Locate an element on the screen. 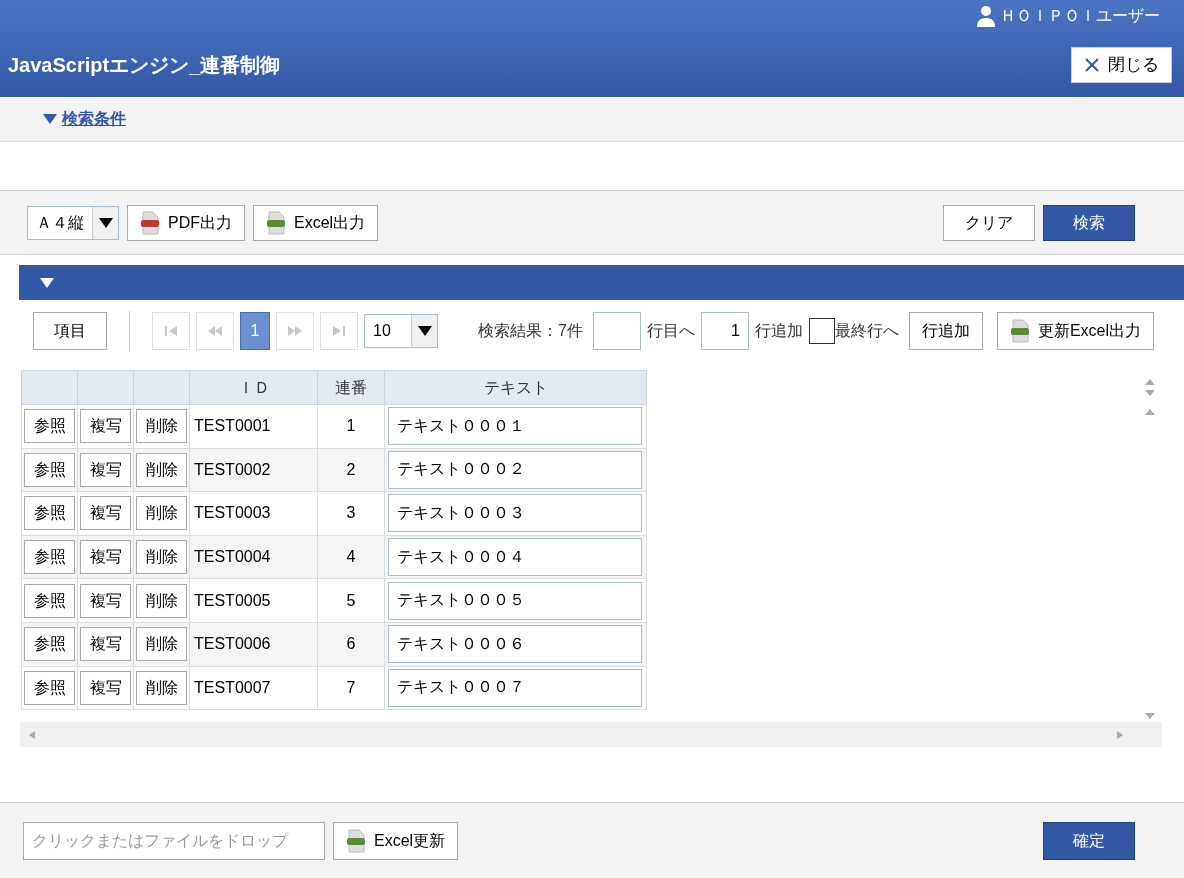 The width and height of the screenshot is (1184, 878). last-page-button is located at coordinates (339, 331).